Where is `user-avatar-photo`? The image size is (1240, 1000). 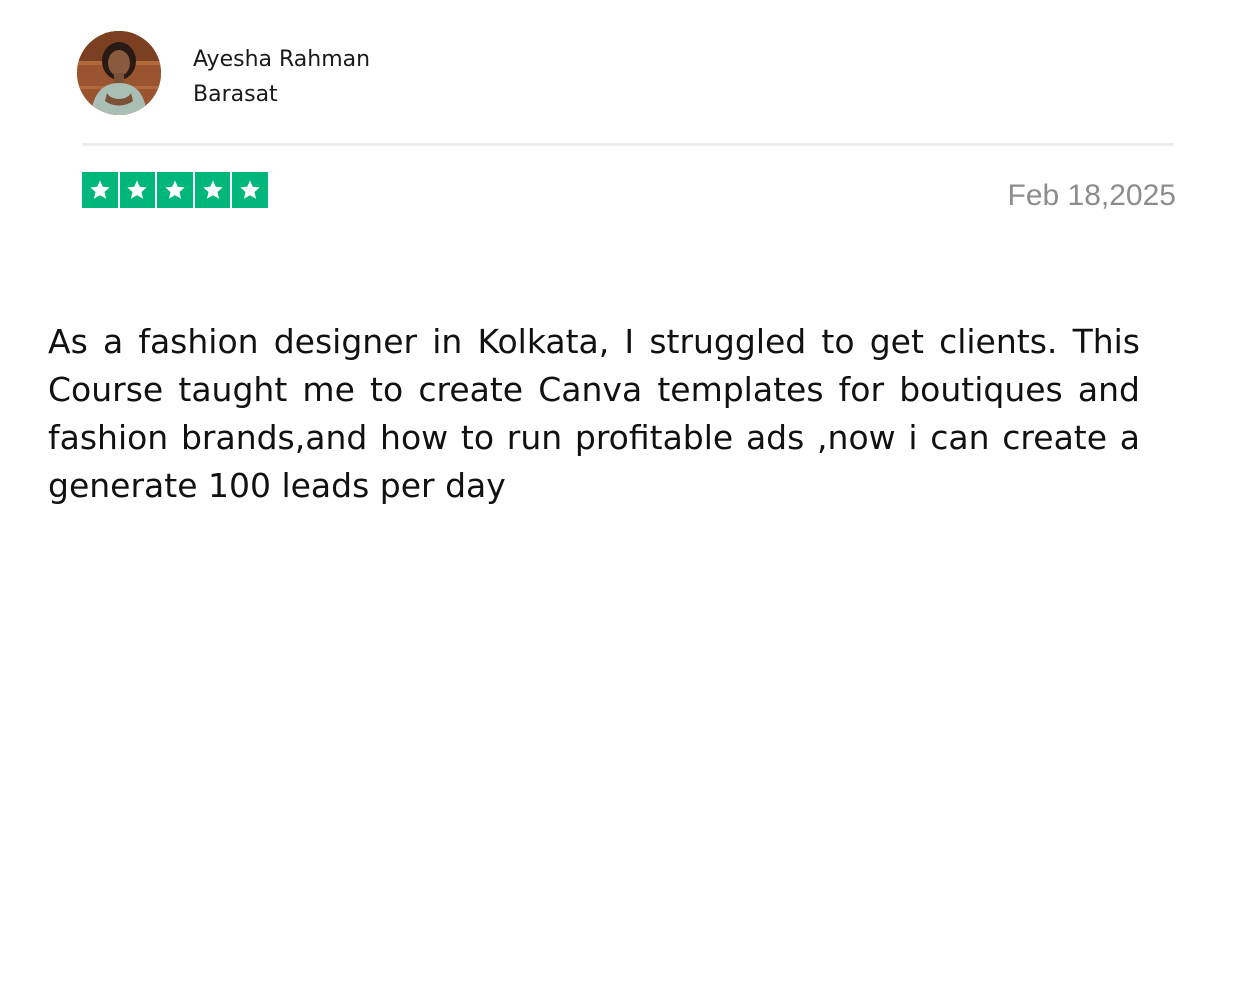 user-avatar-photo is located at coordinates (119, 73).